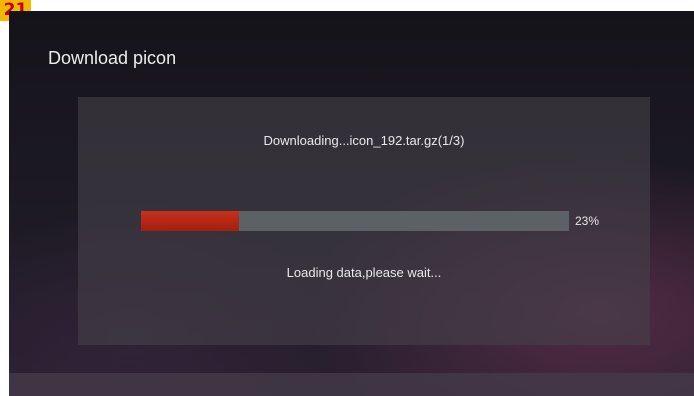 This screenshot has width=694, height=396. What do you see at coordinates (351, 384) in the screenshot?
I see `bottom-bar` at bounding box center [351, 384].